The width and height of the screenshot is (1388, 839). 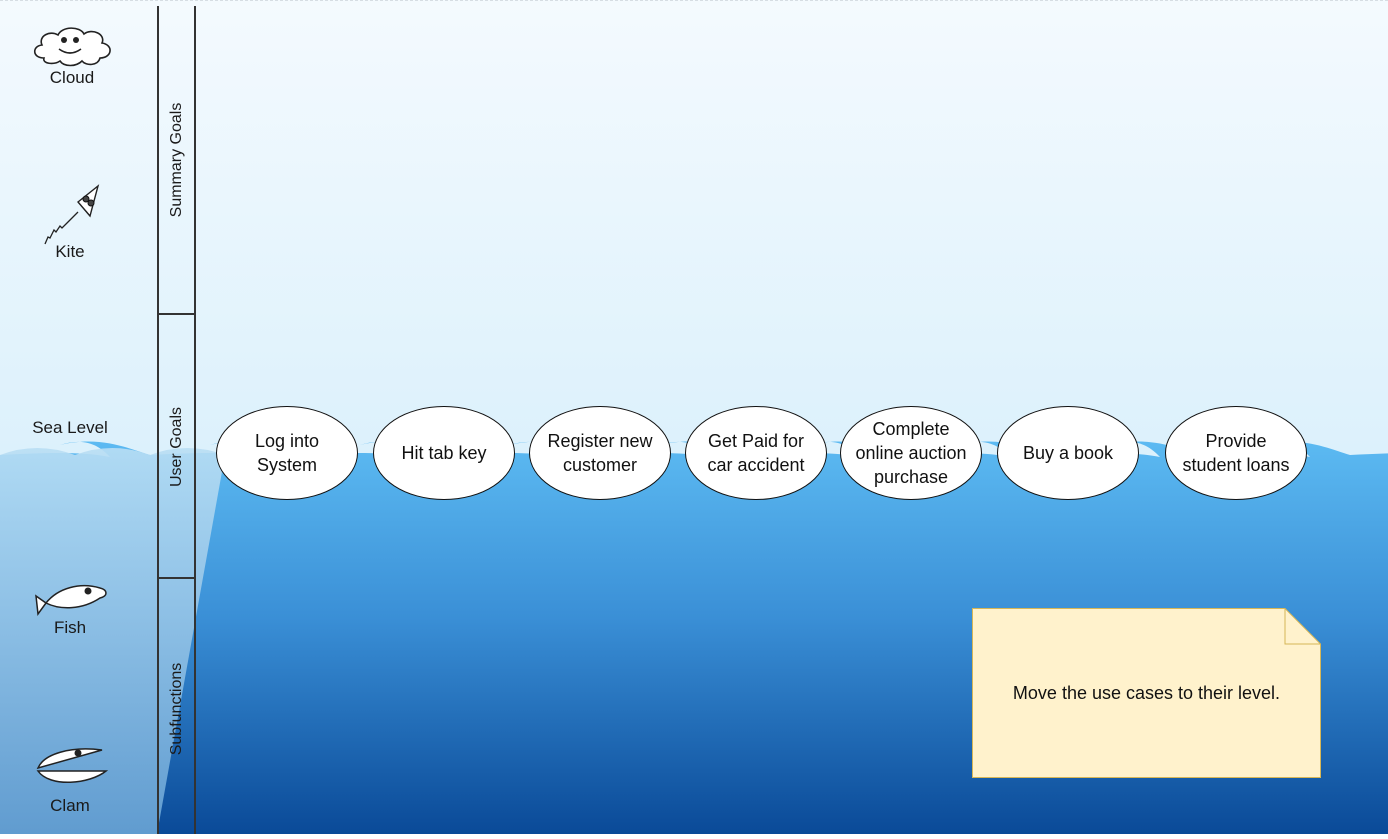 I want to click on use-case-log-into-system: Log into System, so click(x=287, y=453).